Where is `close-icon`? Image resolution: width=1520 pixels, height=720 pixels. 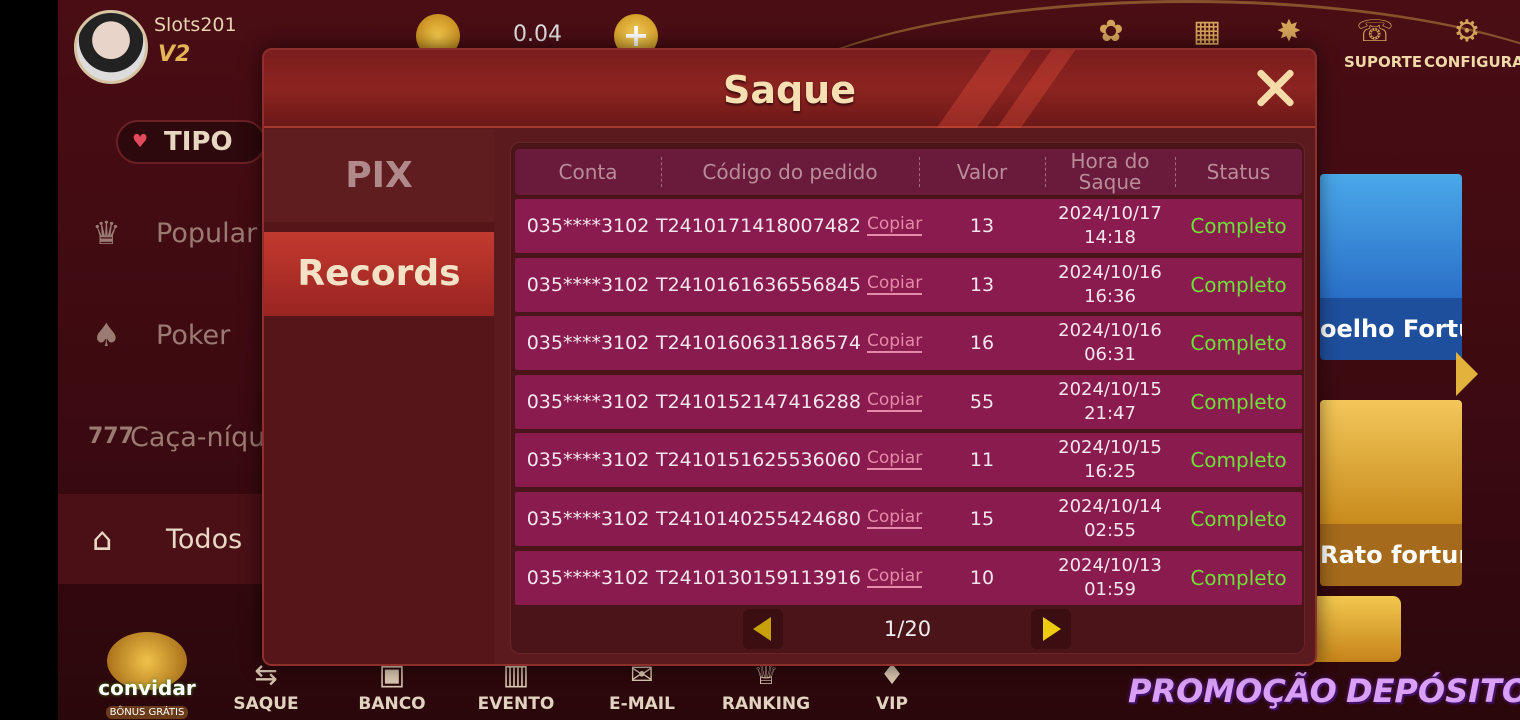 close-icon is located at coordinates (1275, 88).